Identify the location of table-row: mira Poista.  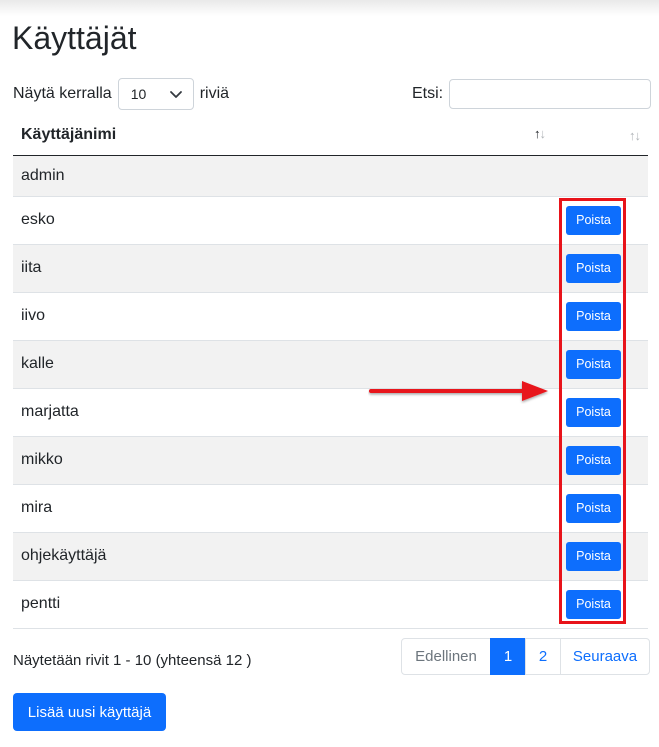
(330, 508).